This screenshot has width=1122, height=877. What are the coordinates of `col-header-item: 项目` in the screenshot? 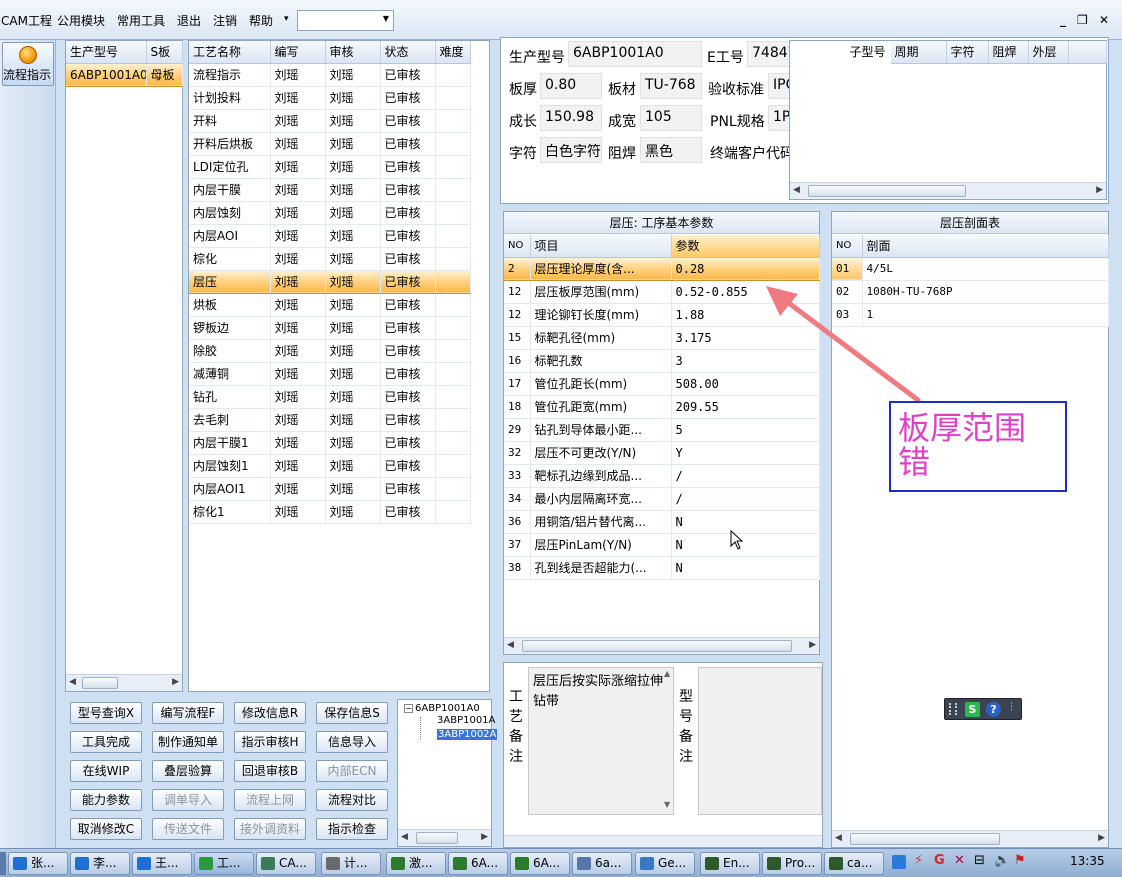 It's located at (601, 246).